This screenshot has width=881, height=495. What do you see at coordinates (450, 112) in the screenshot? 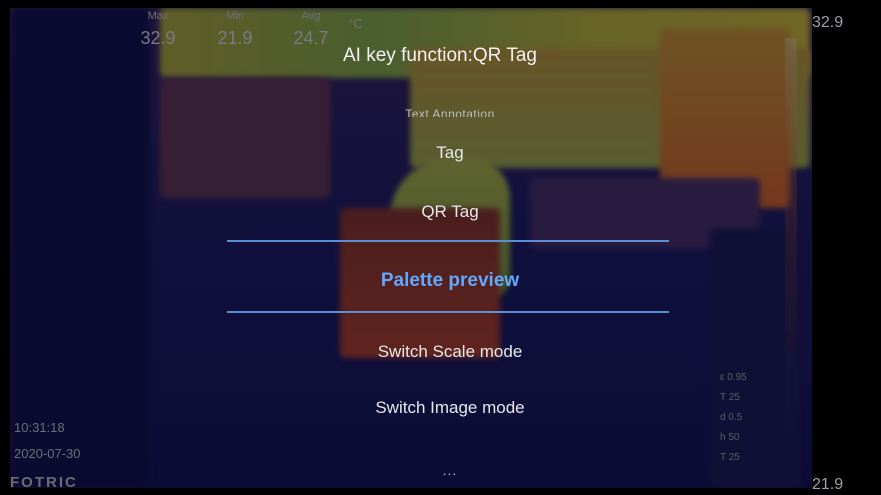
I see `menu-item-text-annotation: Text Annotation` at bounding box center [450, 112].